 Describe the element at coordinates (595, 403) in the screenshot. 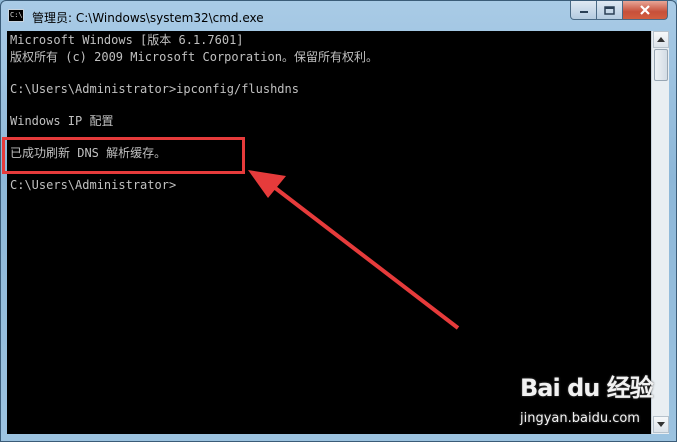

I see `baidu-jingyan-watermark: Bai du 经验 jingyan.baidu.com` at that location.